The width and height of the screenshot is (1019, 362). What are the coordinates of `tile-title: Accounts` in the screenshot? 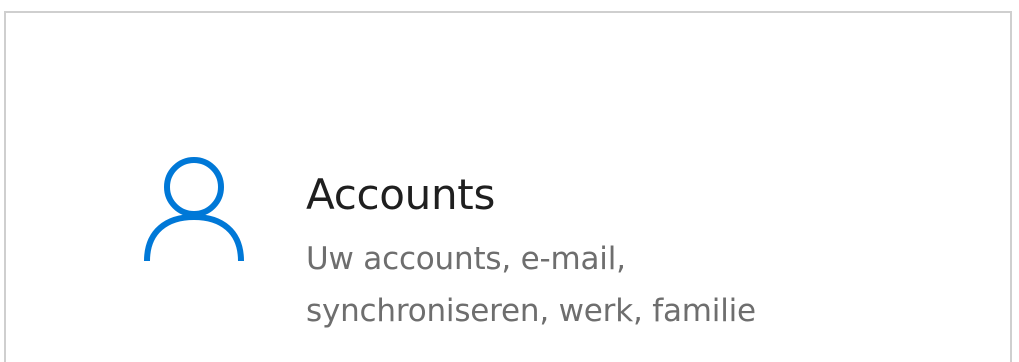 It's located at (401, 194).